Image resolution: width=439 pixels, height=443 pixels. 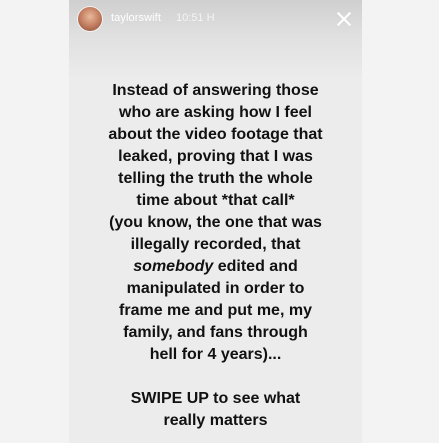 I want to click on caption-line: (you know, the one that was, so click(x=215, y=222).